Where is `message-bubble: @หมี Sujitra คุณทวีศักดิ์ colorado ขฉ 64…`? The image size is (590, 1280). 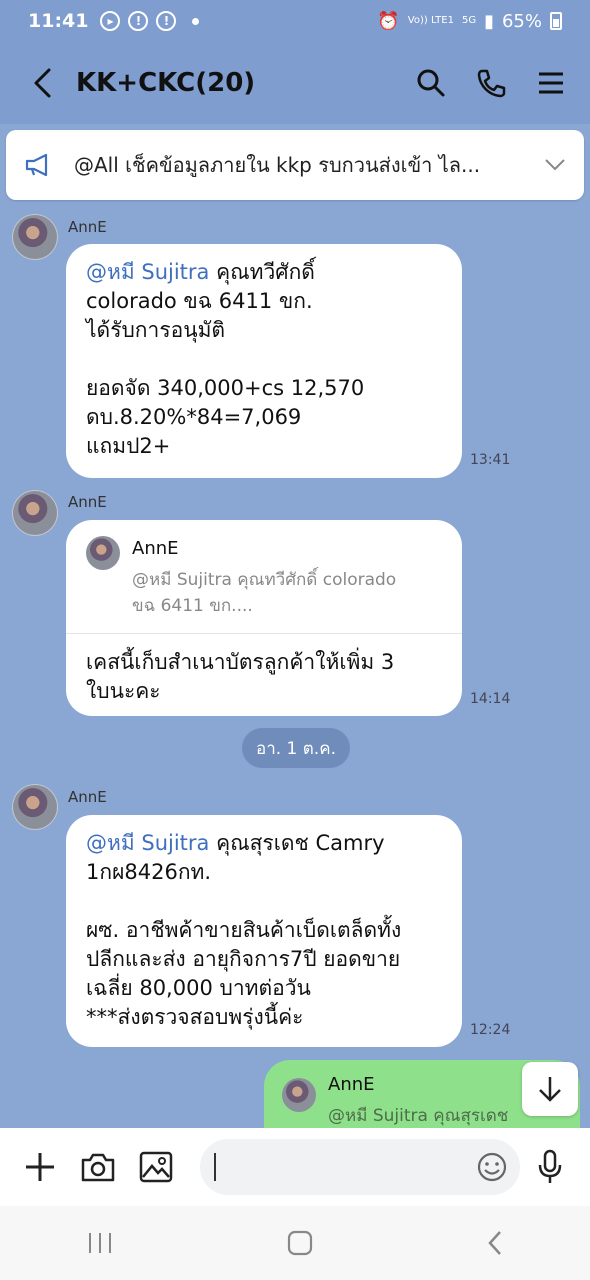 message-bubble: @หมี Sujitra คุณทวีศักดิ์ colorado ขฉ 64… is located at coordinates (264, 361).